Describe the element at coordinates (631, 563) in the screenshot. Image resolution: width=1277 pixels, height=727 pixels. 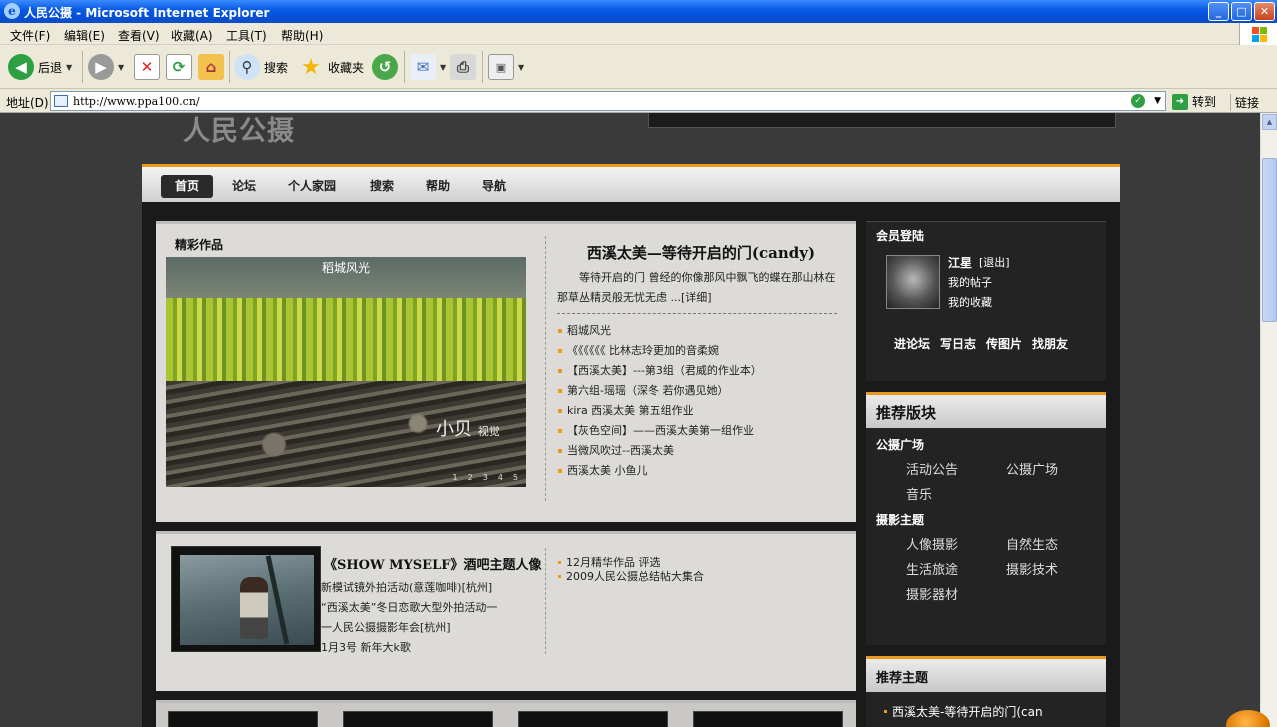
I see `list-item: 12月精华作品 评选` at that location.